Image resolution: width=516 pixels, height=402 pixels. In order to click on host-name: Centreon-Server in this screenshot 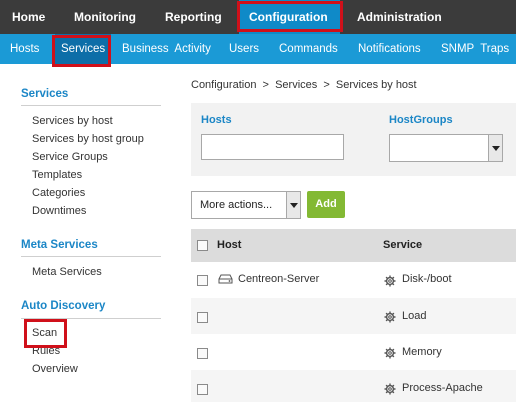, I will do `click(278, 279)`.